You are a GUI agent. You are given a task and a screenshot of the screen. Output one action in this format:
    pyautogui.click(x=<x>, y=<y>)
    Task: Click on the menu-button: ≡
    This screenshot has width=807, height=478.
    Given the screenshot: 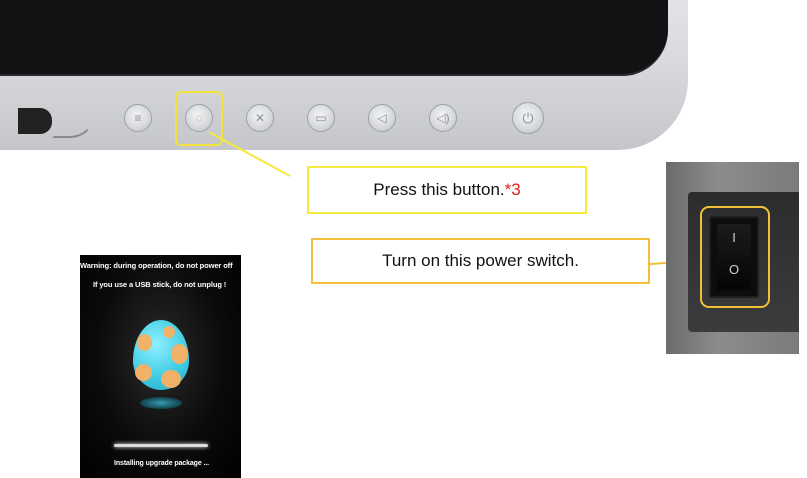 What is the action you would take?
    pyautogui.click(x=138, y=118)
    